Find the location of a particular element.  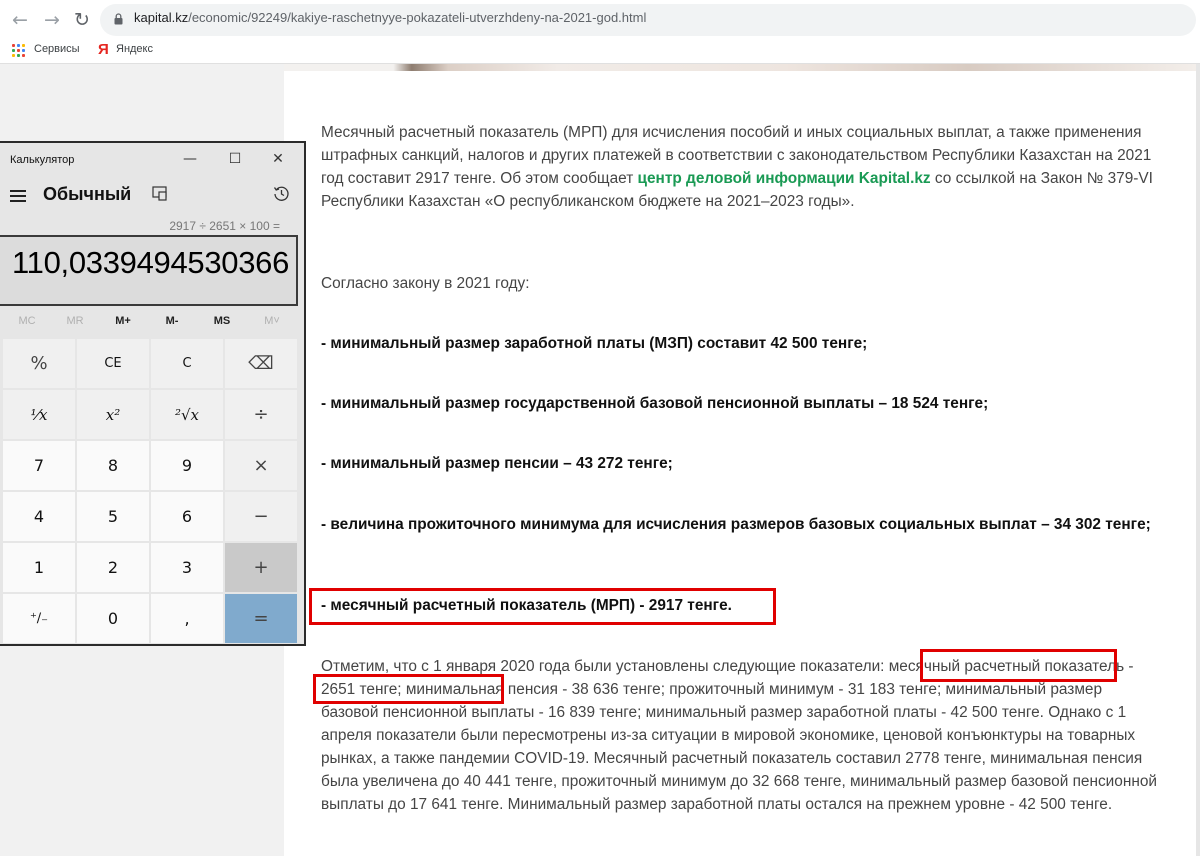

digit-7-button: 7 is located at coordinates (39, 465).